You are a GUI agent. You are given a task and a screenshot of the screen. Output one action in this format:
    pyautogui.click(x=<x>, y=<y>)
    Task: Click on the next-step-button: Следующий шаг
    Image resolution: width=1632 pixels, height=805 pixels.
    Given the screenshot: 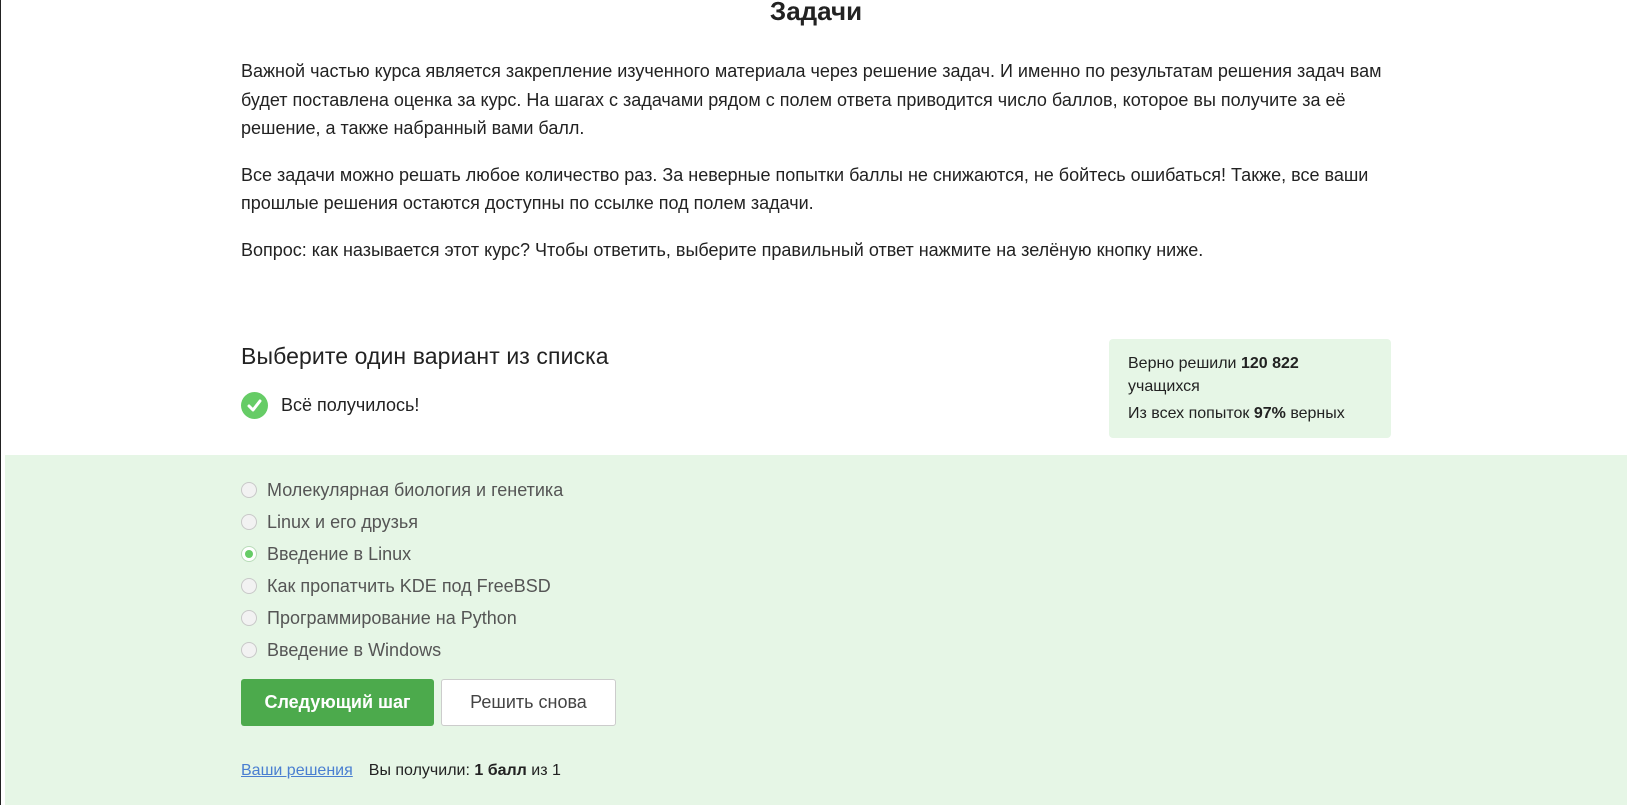 What is the action you would take?
    pyautogui.click(x=337, y=702)
    